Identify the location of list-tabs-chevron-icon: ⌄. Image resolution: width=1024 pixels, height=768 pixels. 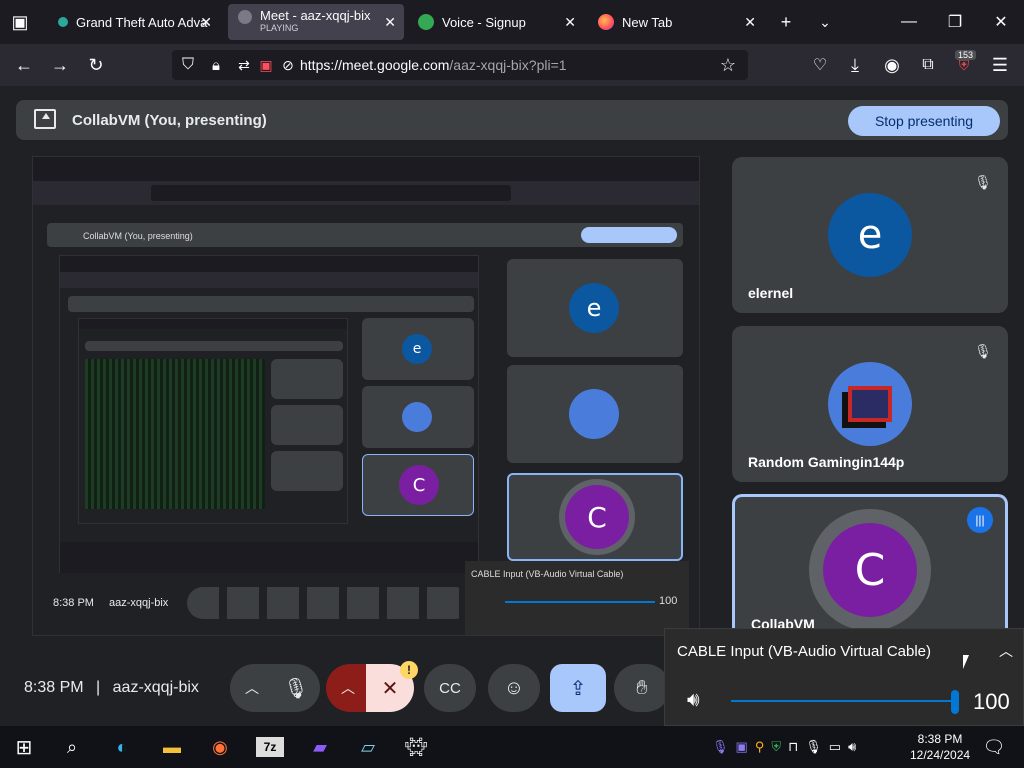
(825, 22).